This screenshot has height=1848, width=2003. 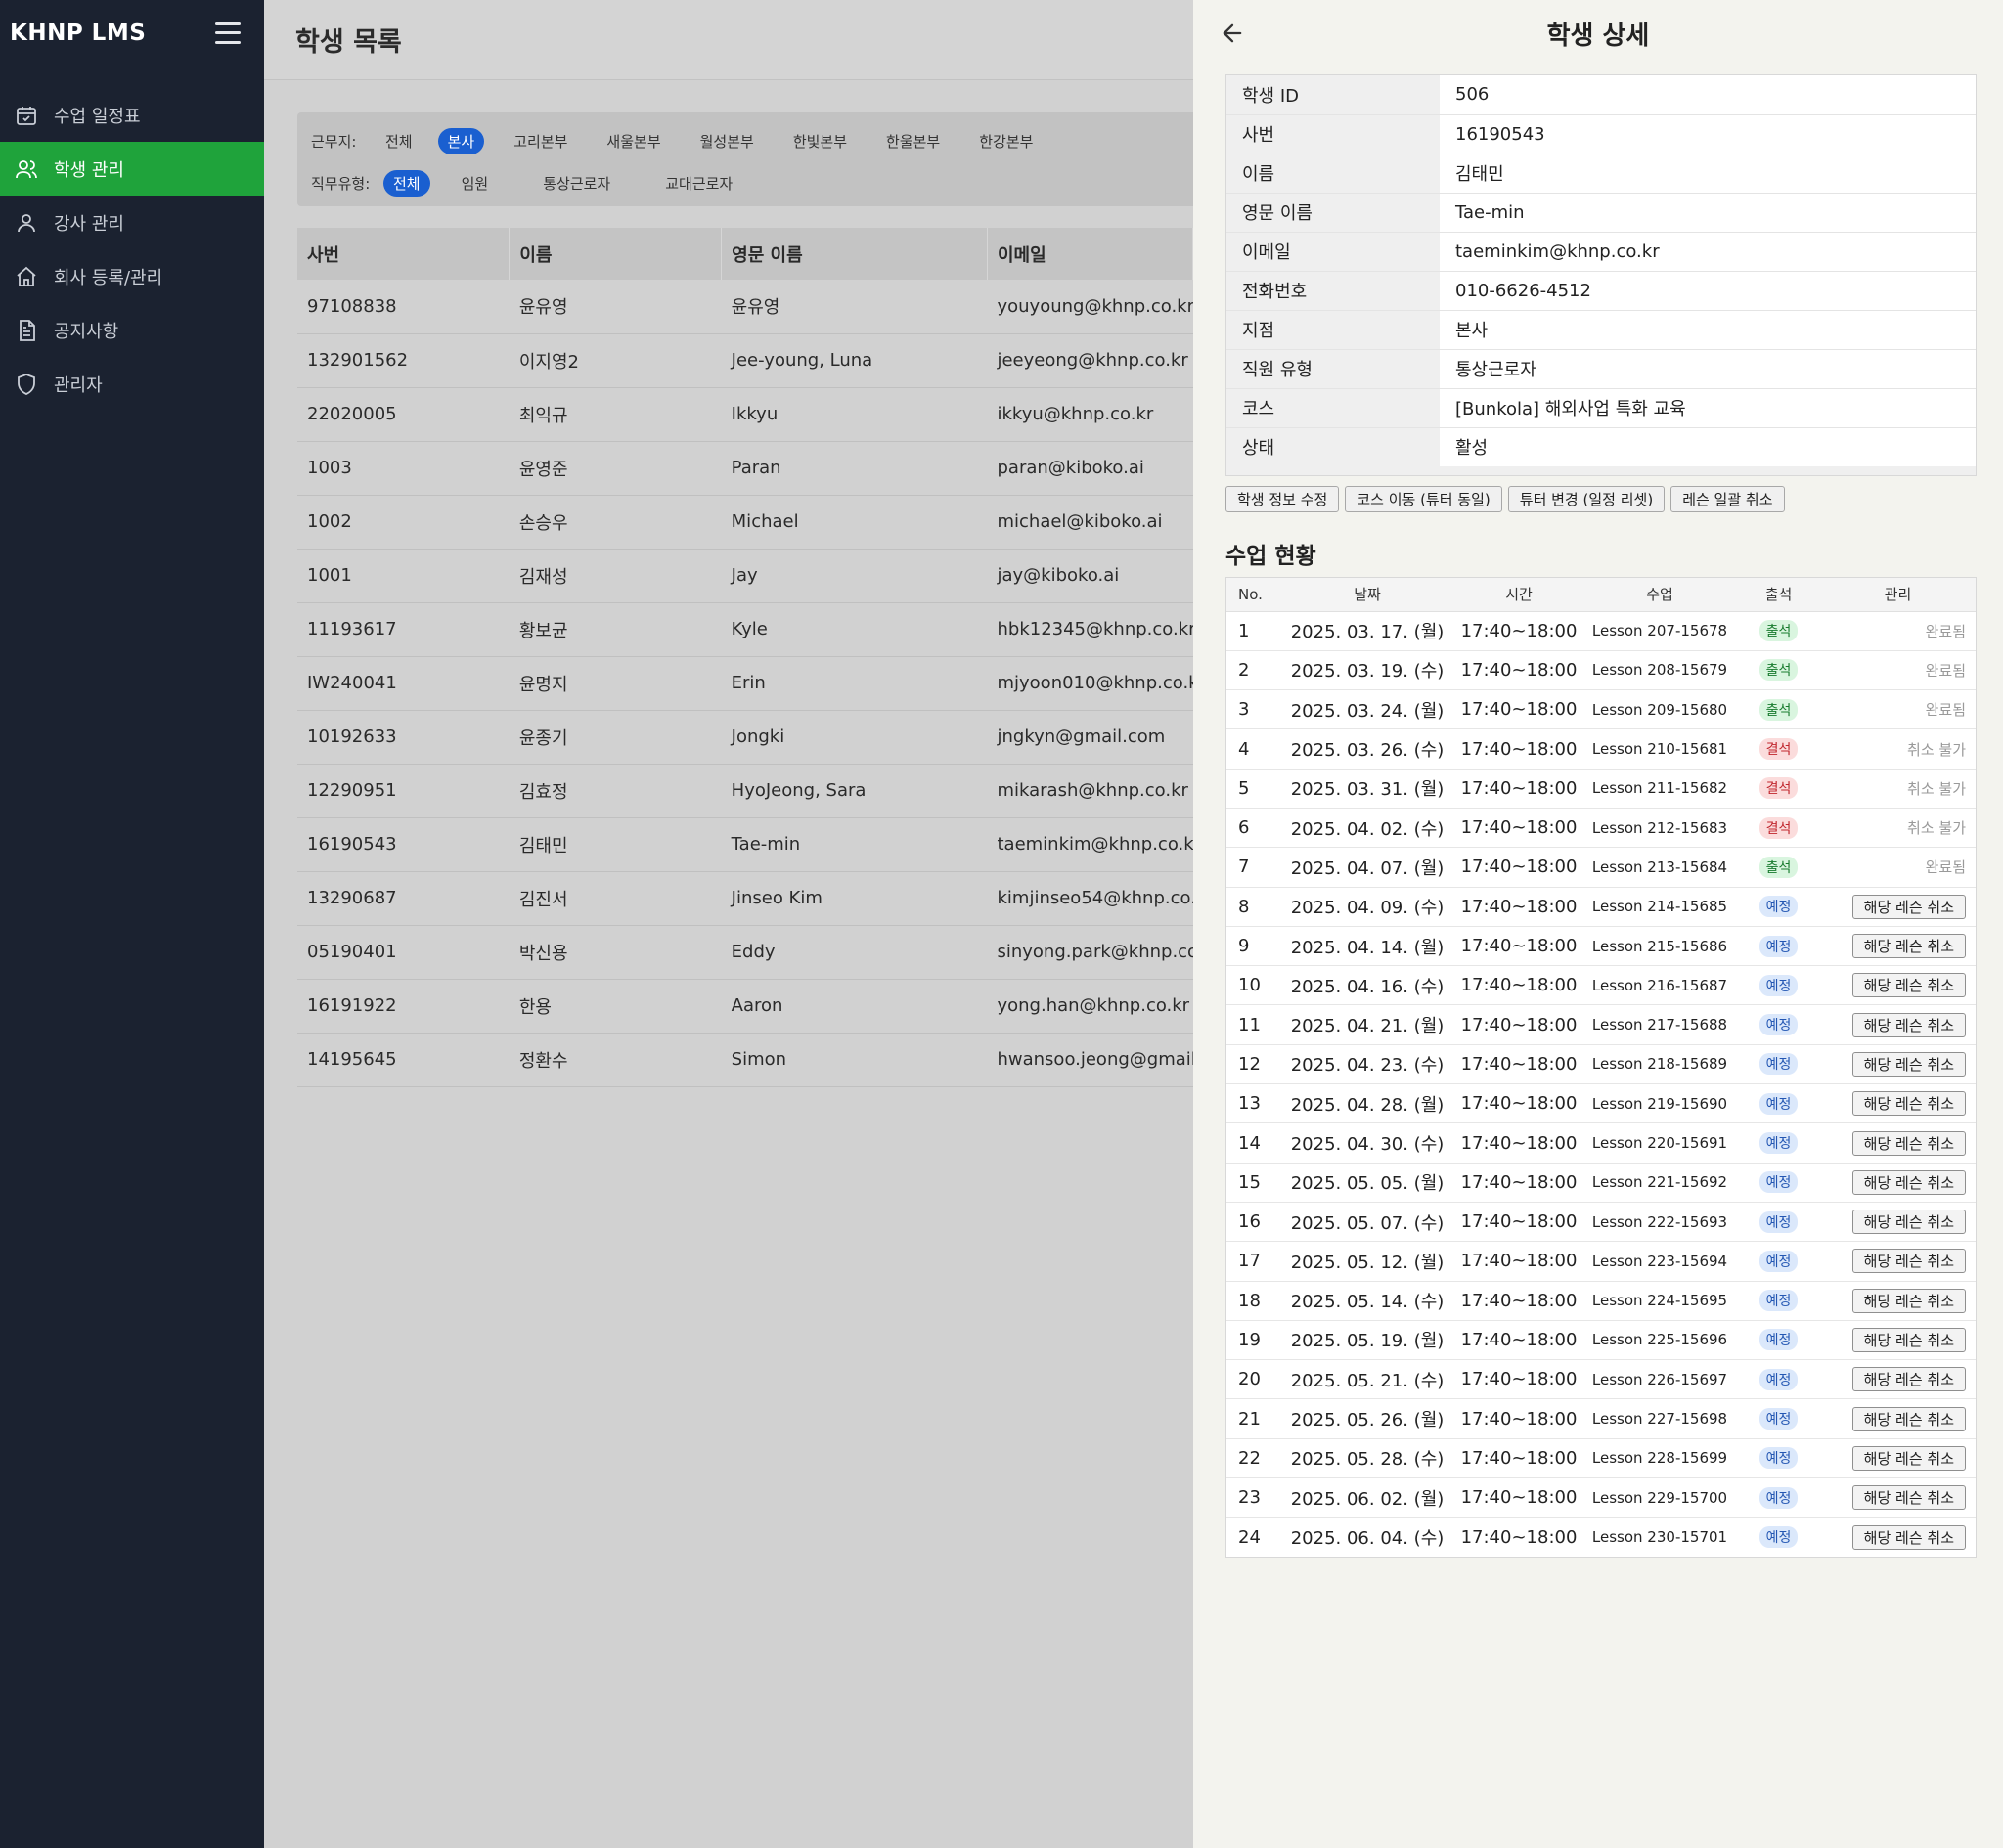 What do you see at coordinates (132, 169) in the screenshot?
I see `sidebar-item-1: 학생 관리` at bounding box center [132, 169].